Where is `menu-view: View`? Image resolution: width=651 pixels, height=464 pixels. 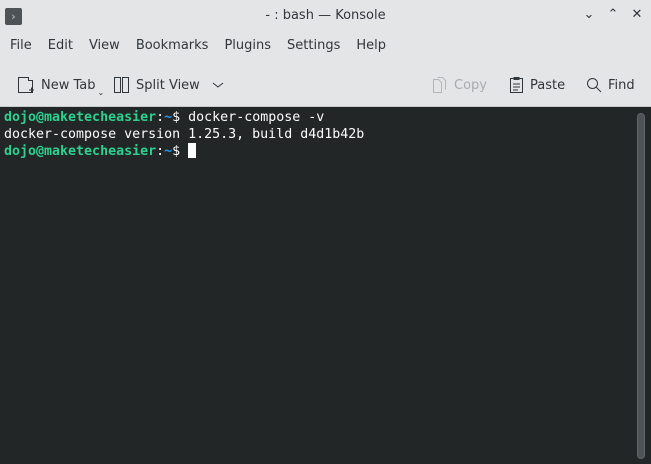 menu-view: View is located at coordinates (104, 47).